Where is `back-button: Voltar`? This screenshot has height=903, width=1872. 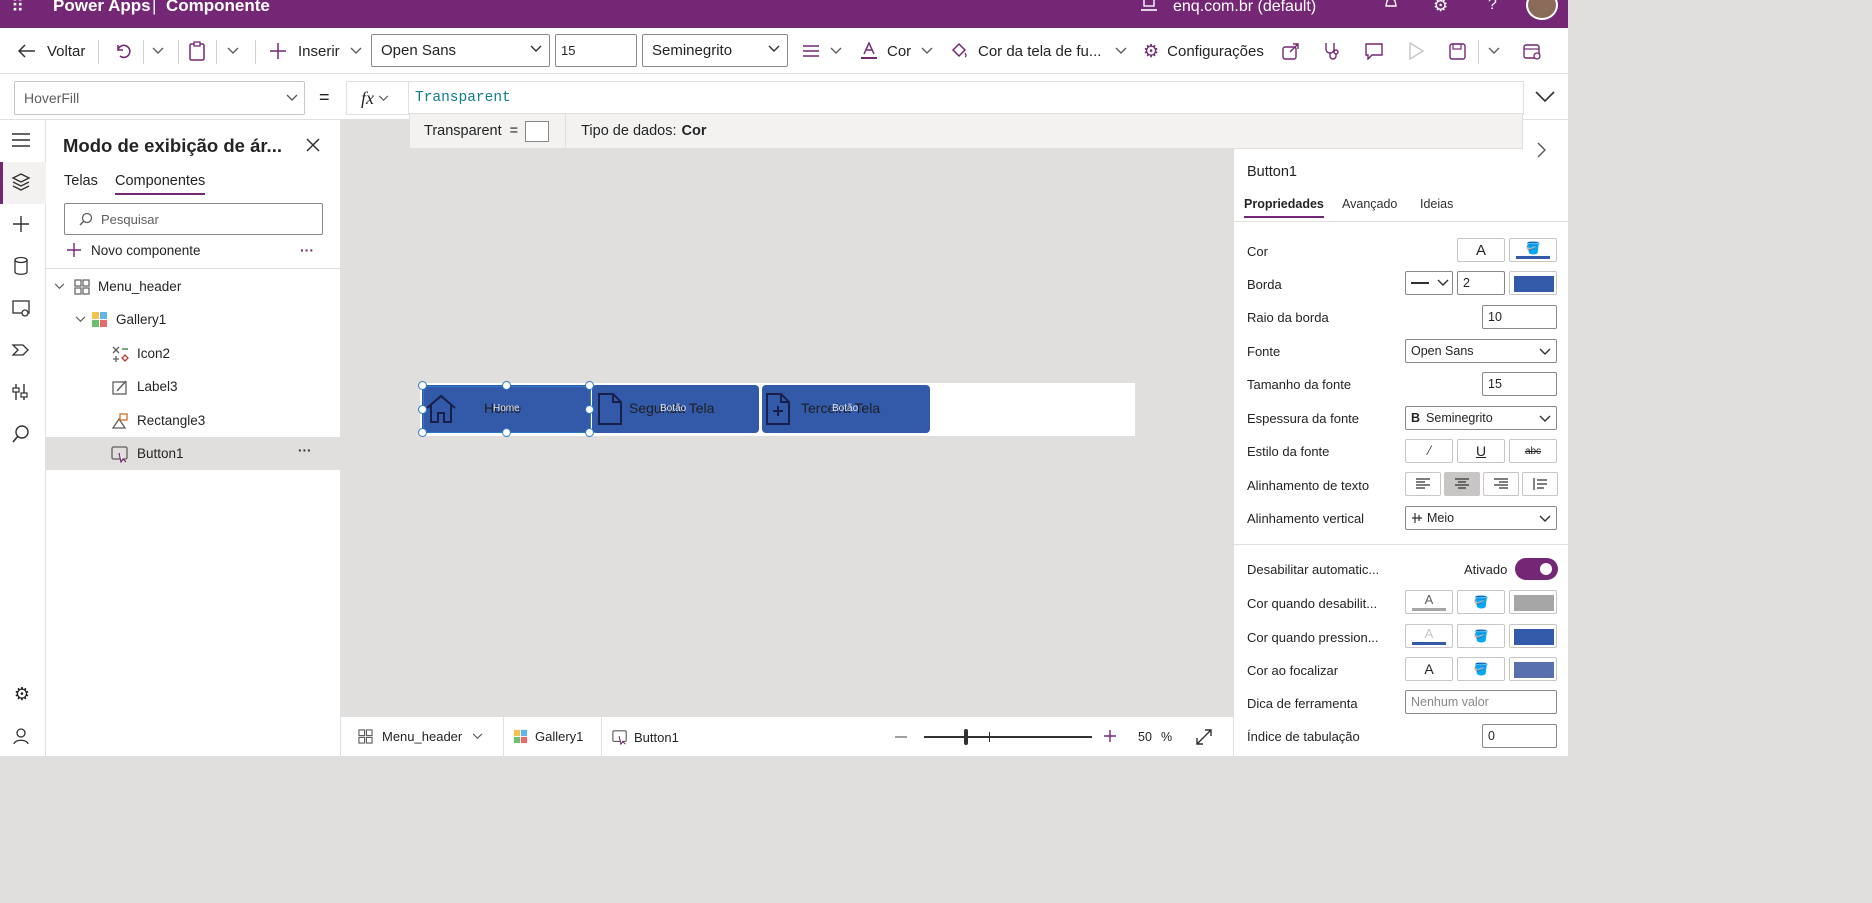 back-button: Voltar is located at coordinates (51, 51).